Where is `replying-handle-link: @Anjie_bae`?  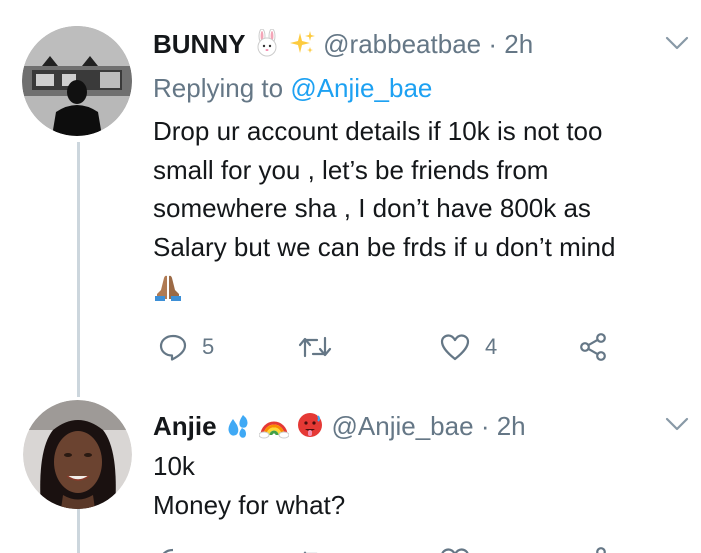 replying-handle-link: @Anjie_bae is located at coordinates (361, 88).